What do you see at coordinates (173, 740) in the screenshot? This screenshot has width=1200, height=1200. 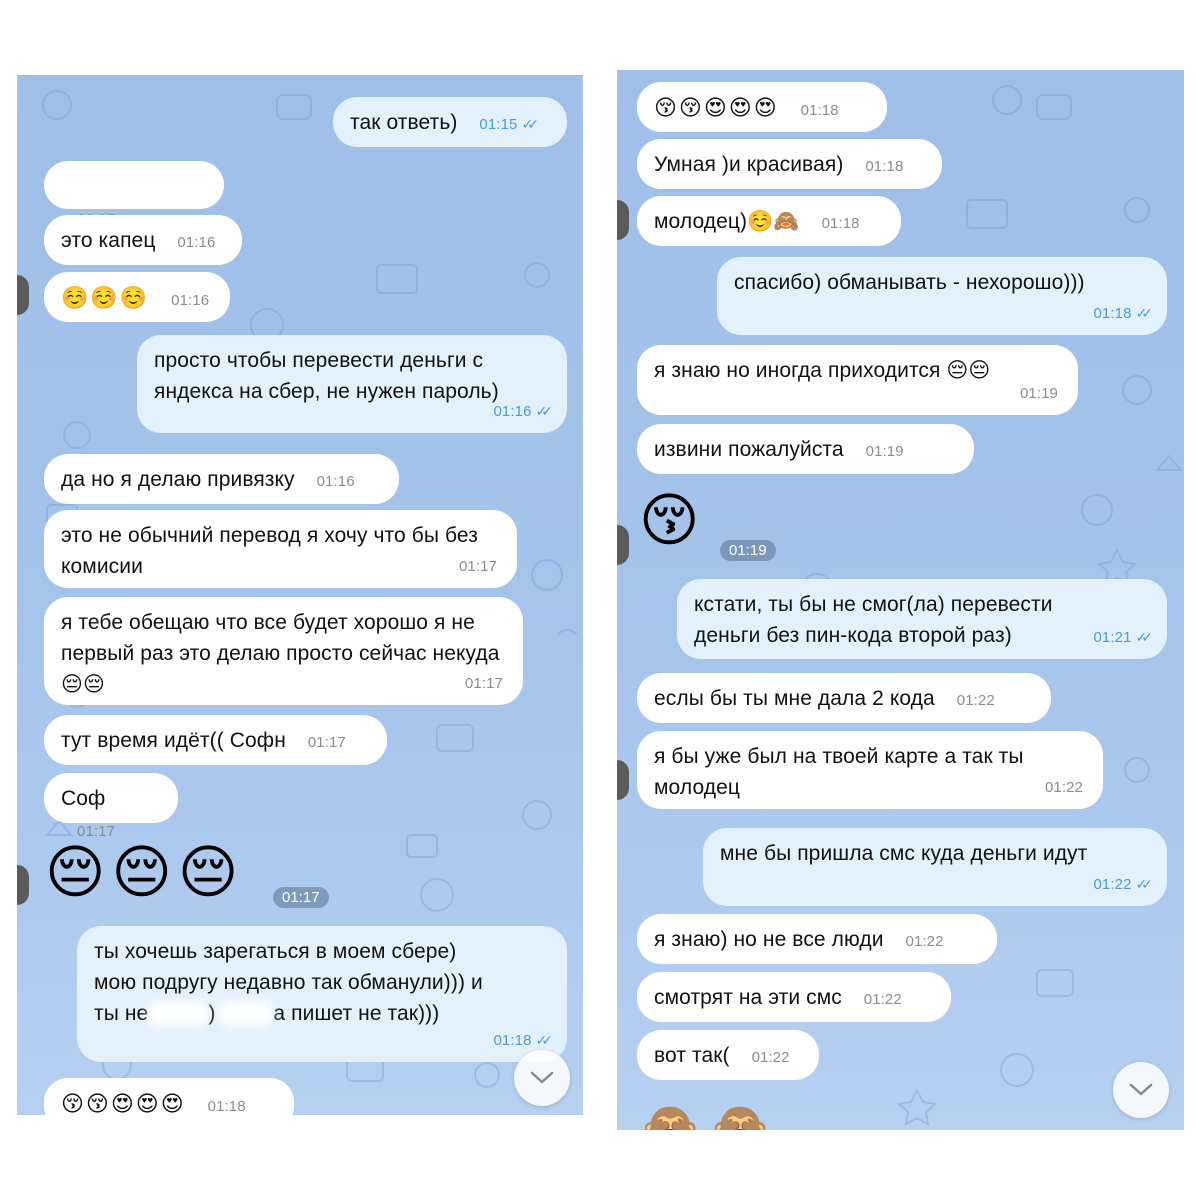 I see `message-text: тут время идёт(( Софн` at bounding box center [173, 740].